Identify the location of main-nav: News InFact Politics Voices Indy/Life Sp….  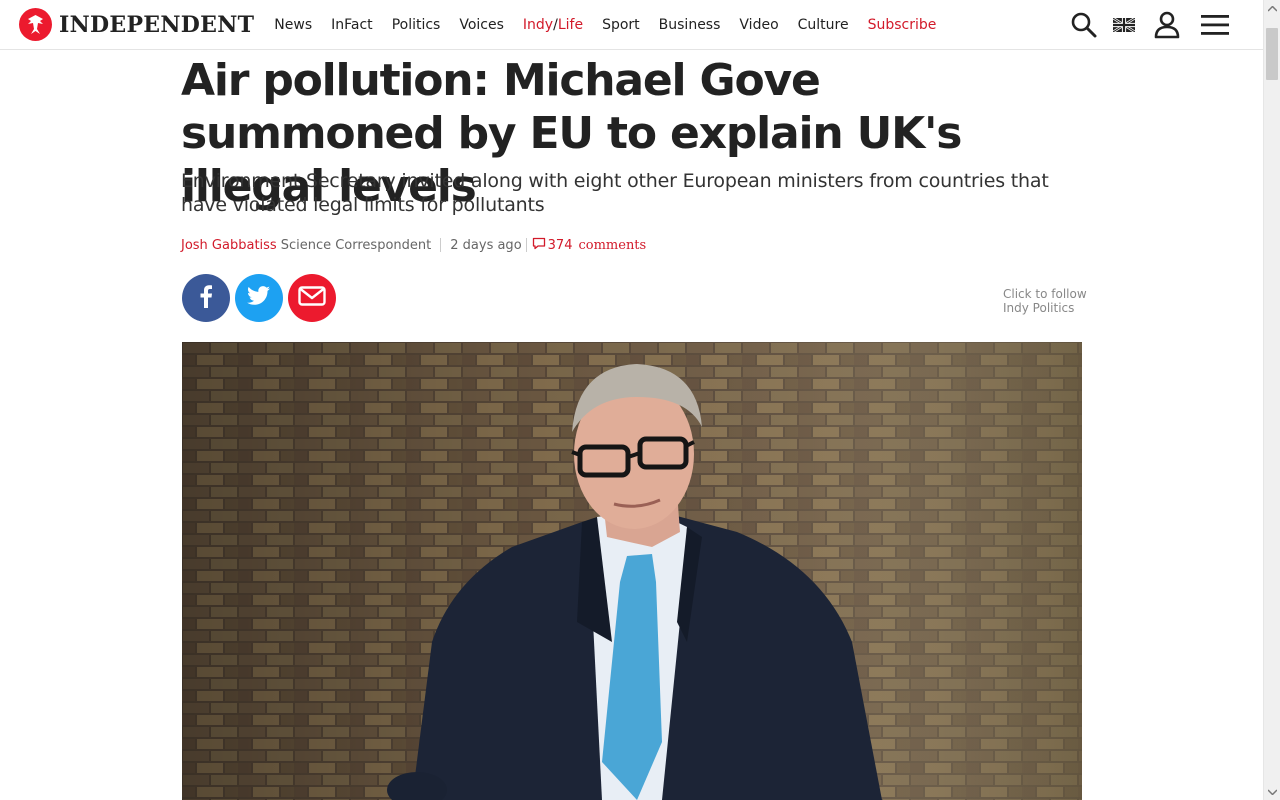
(614, 25).